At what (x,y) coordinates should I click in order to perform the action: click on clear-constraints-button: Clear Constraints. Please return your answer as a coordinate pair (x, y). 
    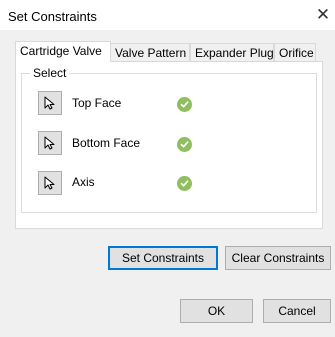
    Looking at the image, I should click on (278, 258).